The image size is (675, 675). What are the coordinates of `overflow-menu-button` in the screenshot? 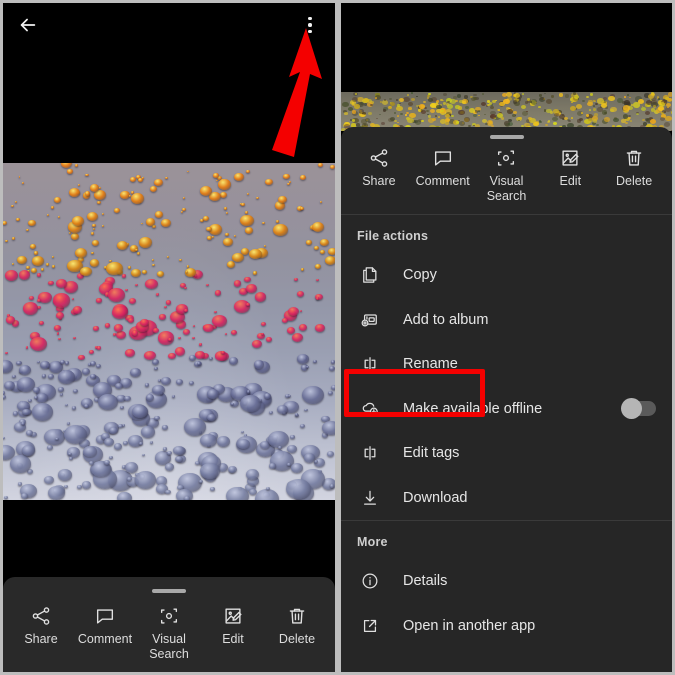 It's located at (310, 25).